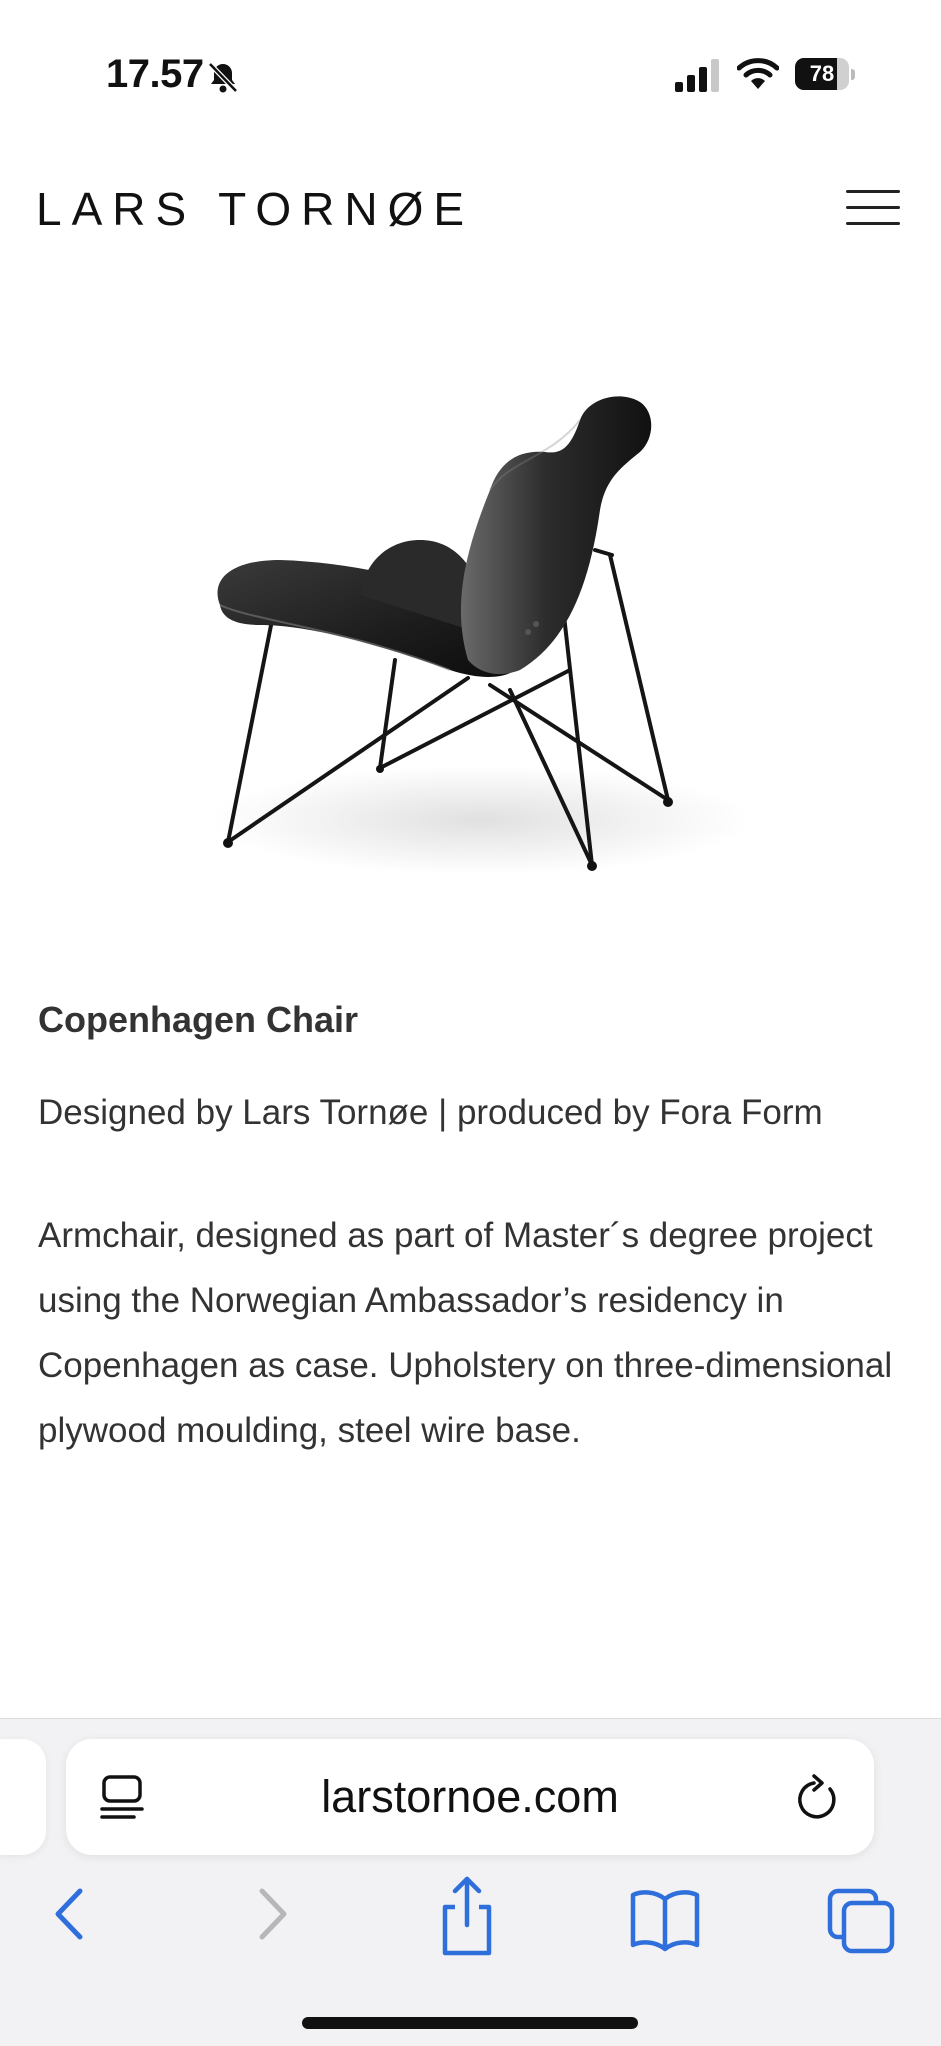  What do you see at coordinates (862, 1914) in the screenshot?
I see `tabs-icon` at bounding box center [862, 1914].